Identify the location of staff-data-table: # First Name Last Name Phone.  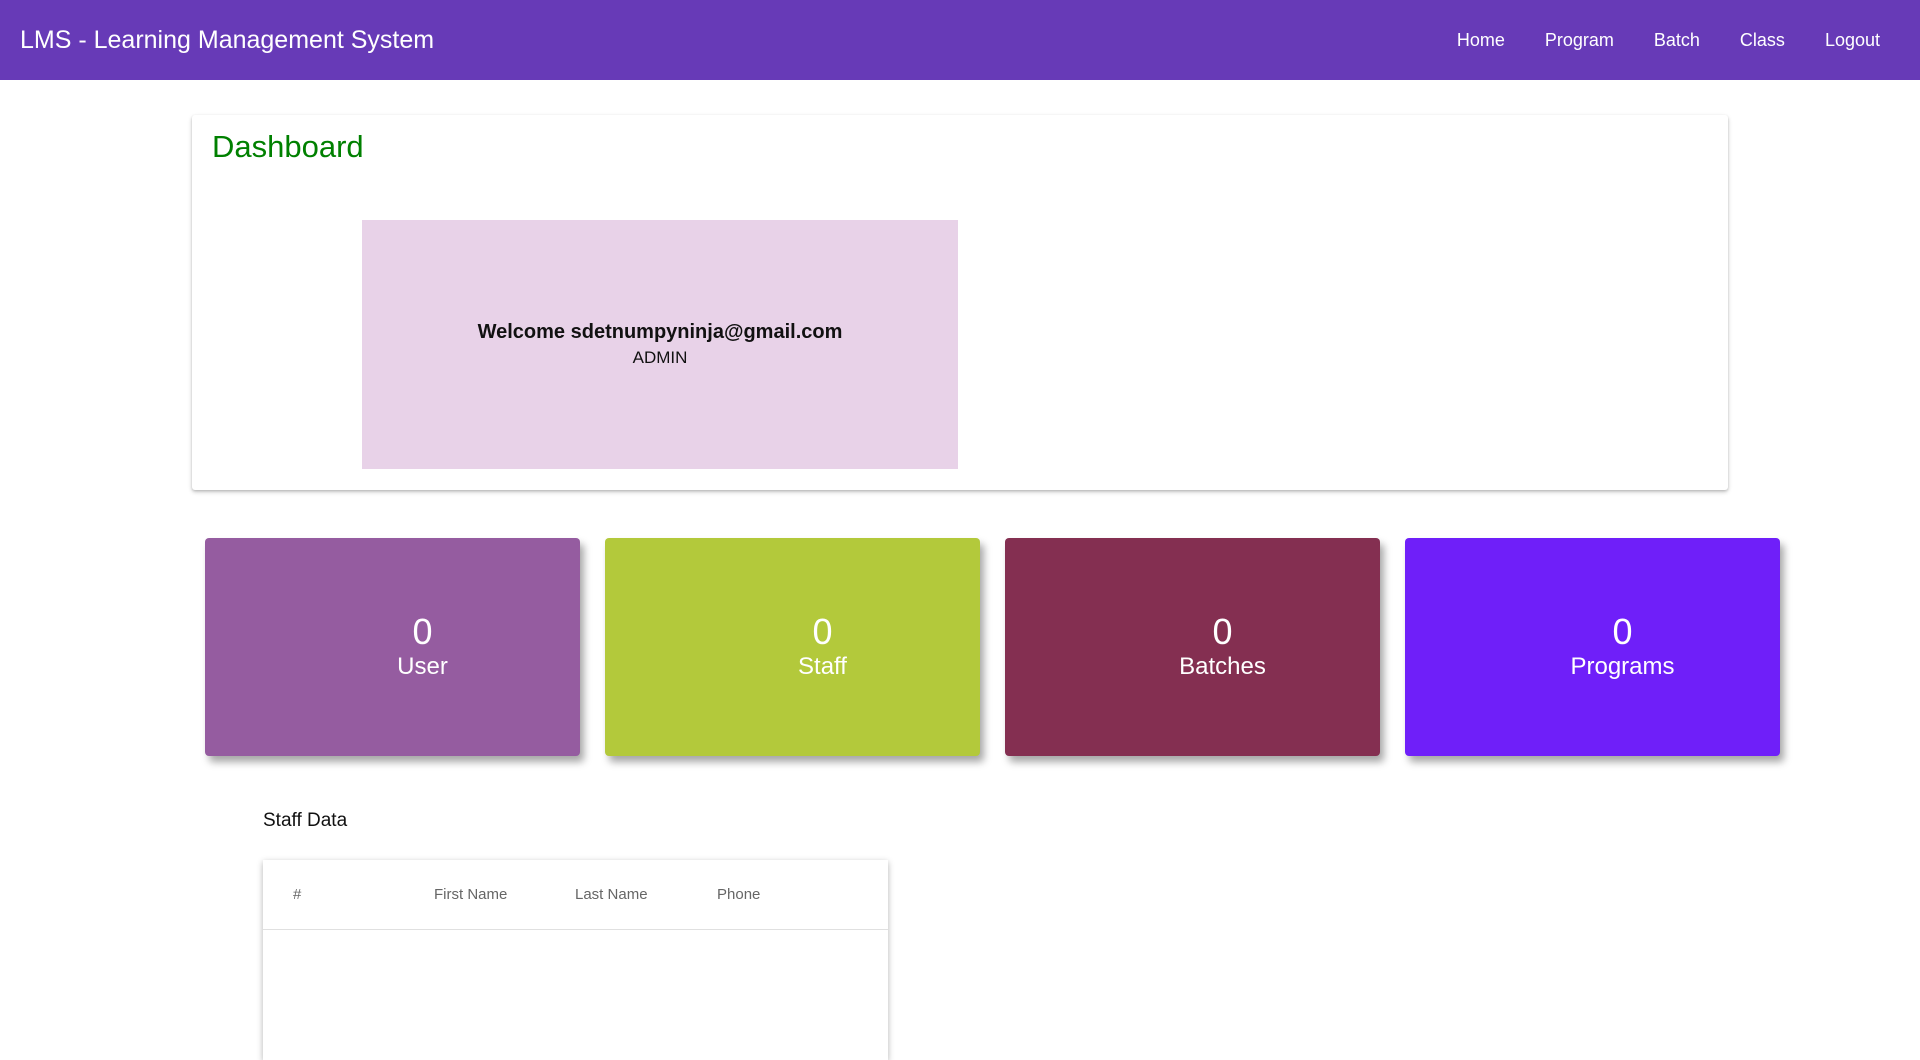
(575, 960).